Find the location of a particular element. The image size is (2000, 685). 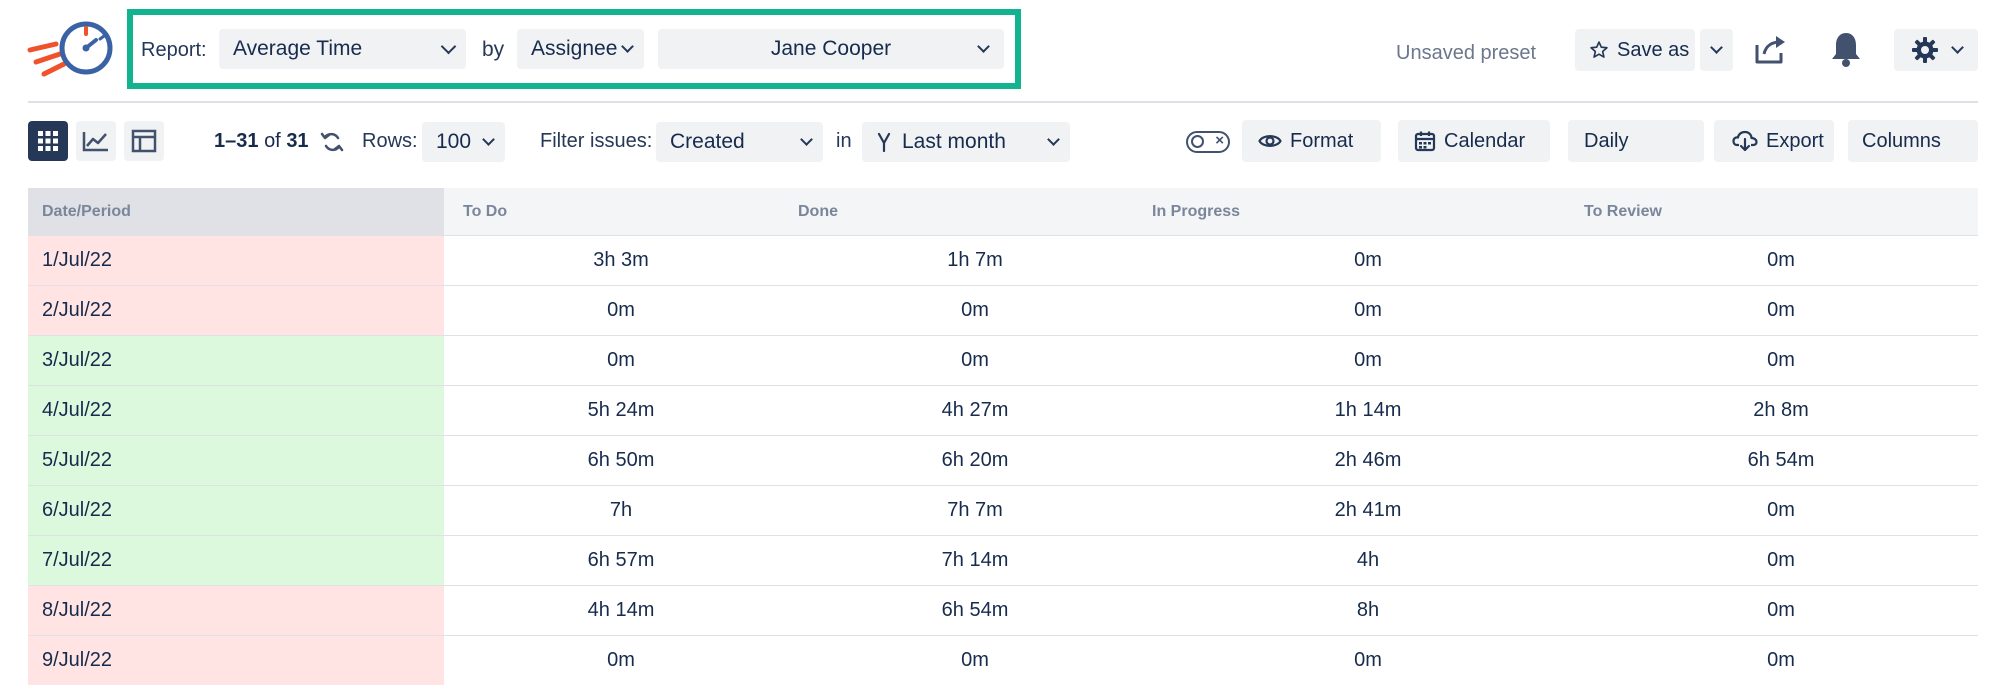

app-logo is located at coordinates (72, 52).